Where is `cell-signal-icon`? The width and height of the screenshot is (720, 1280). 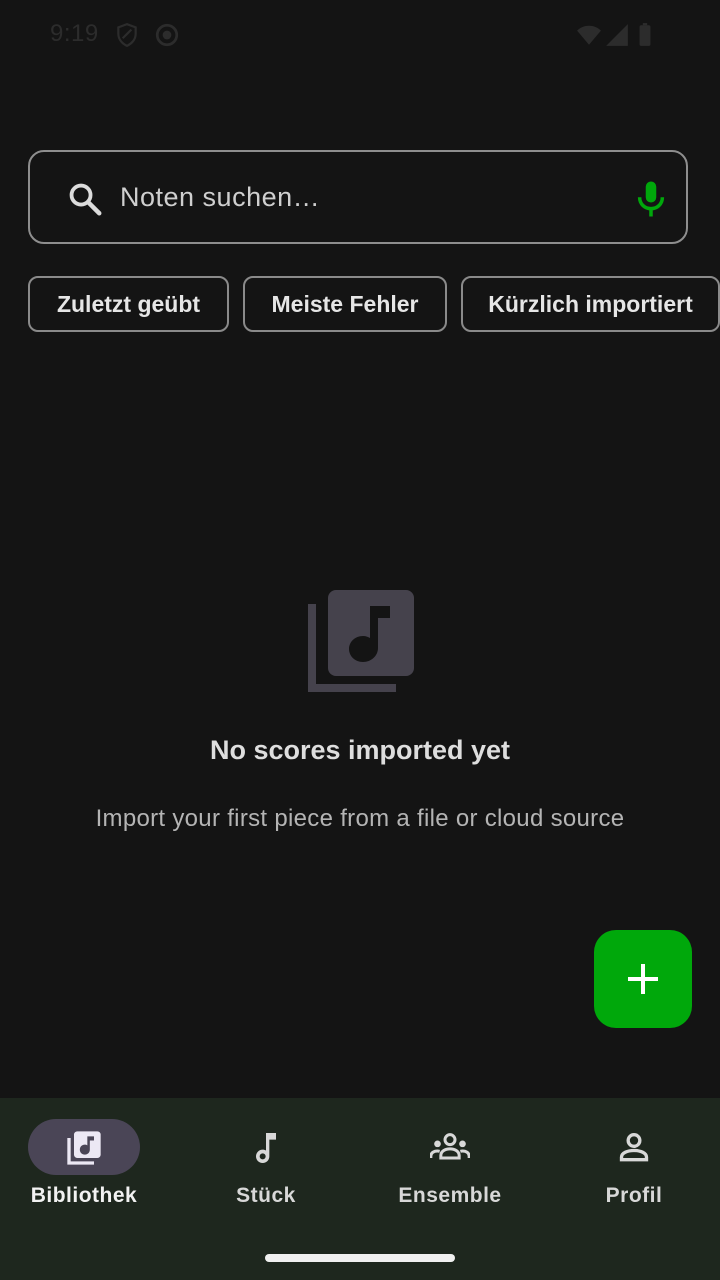
cell-signal-icon is located at coordinates (617, 35).